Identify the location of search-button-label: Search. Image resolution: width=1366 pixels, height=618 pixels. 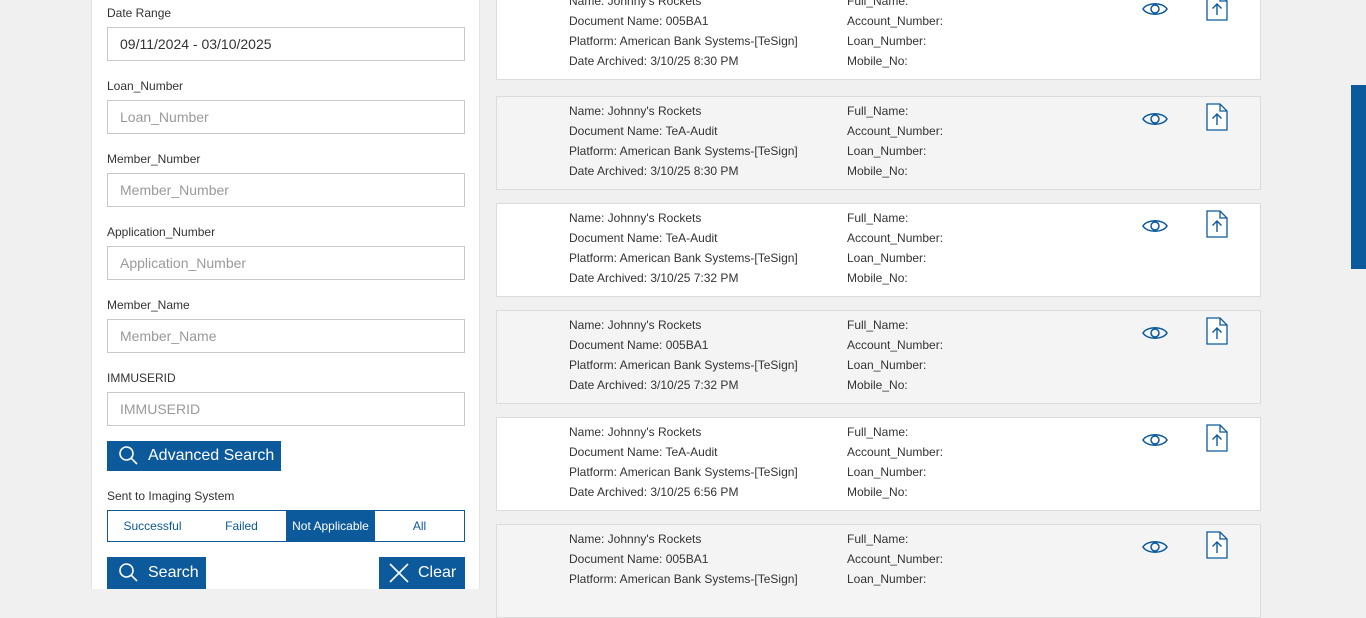
(173, 572).